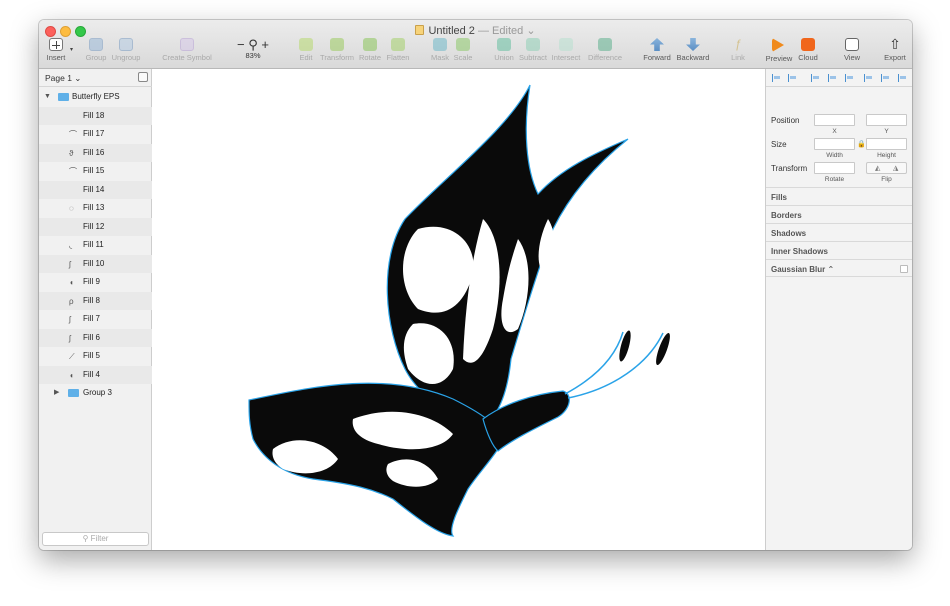  I want to click on export-icon: ⇧, so click(895, 44).